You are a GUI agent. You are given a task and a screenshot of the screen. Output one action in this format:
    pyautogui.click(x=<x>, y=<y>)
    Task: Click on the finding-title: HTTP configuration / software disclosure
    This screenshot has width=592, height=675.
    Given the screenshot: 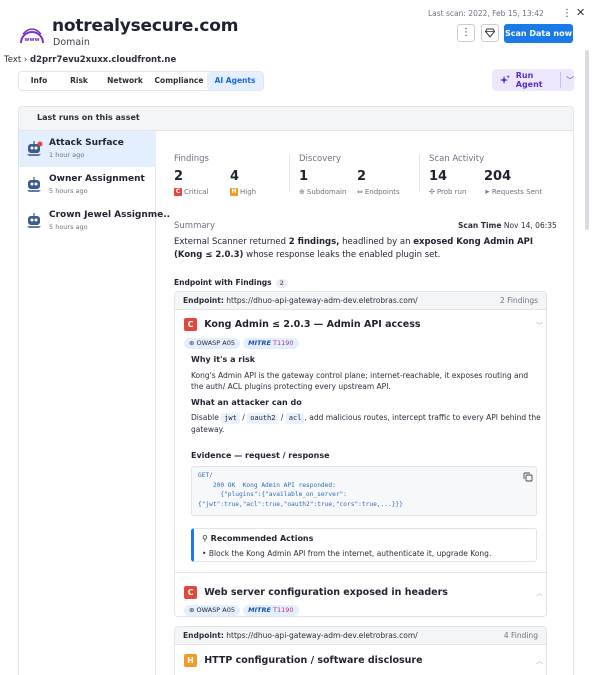 What is the action you would take?
    pyautogui.click(x=313, y=660)
    